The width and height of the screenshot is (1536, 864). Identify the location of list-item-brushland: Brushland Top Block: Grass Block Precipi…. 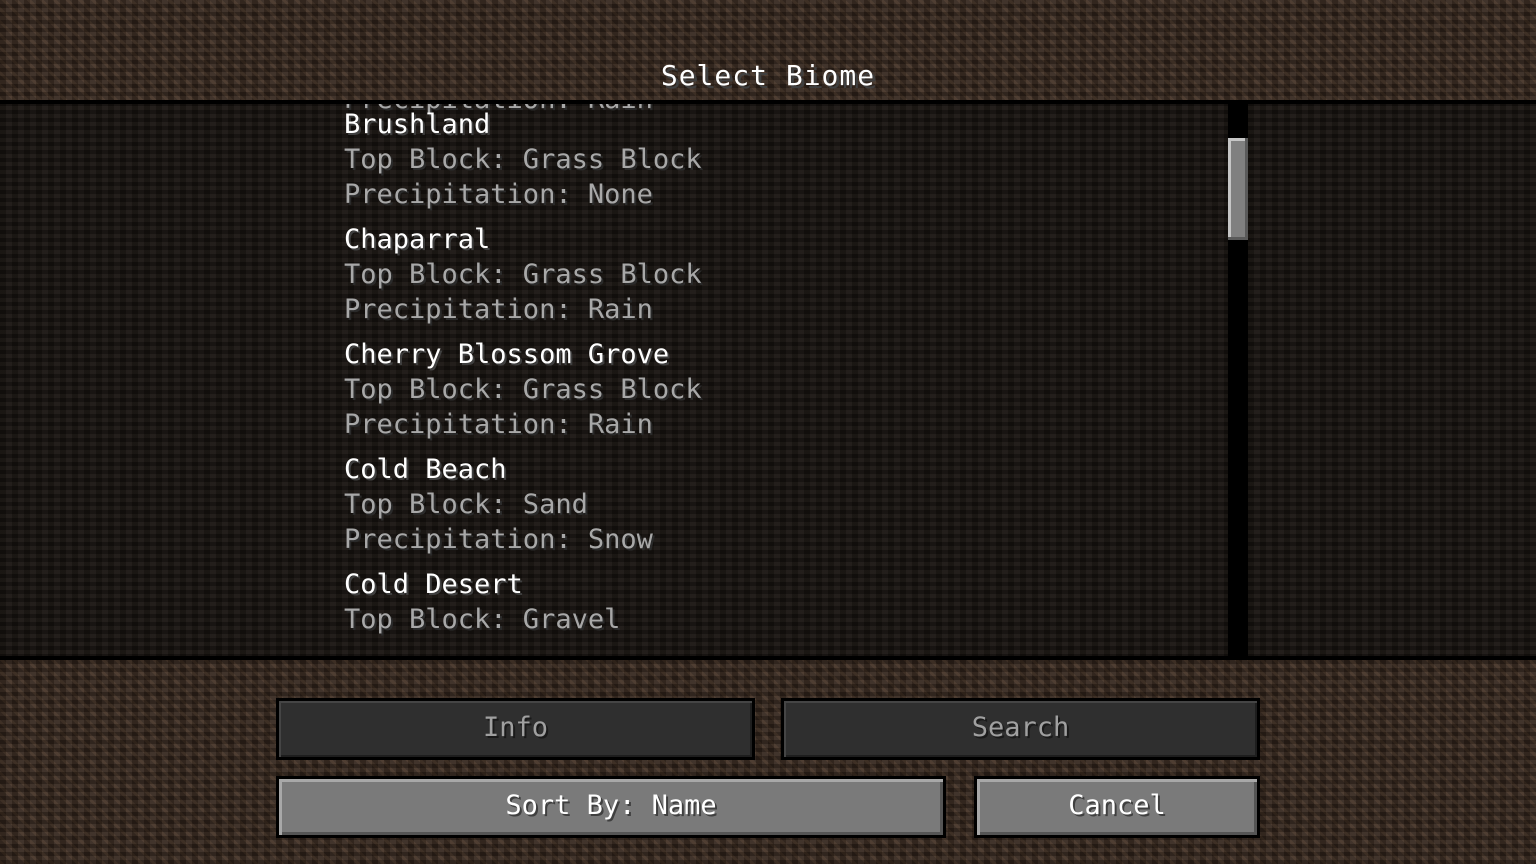
(774, 157).